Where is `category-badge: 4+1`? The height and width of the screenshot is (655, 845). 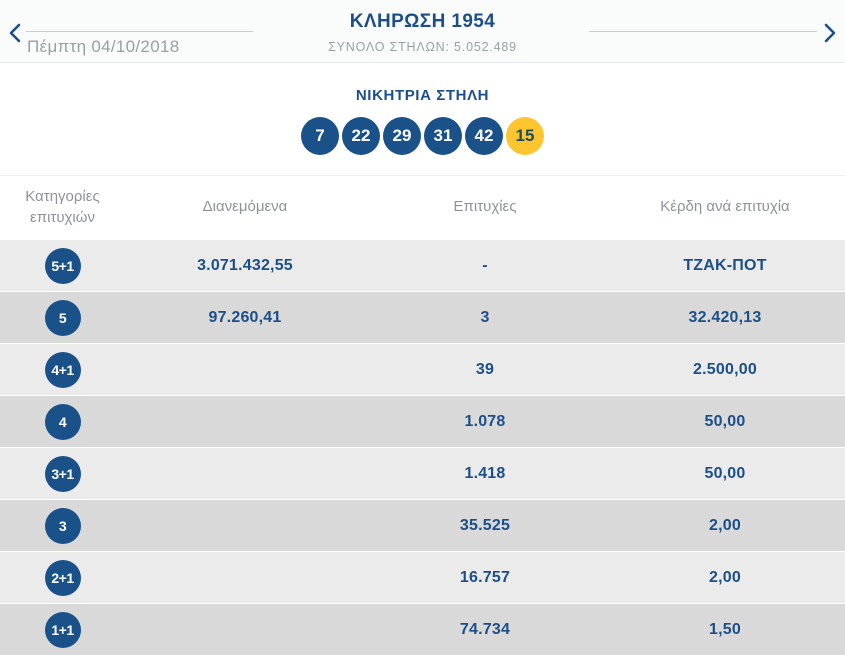 category-badge: 4+1 is located at coordinates (62, 369).